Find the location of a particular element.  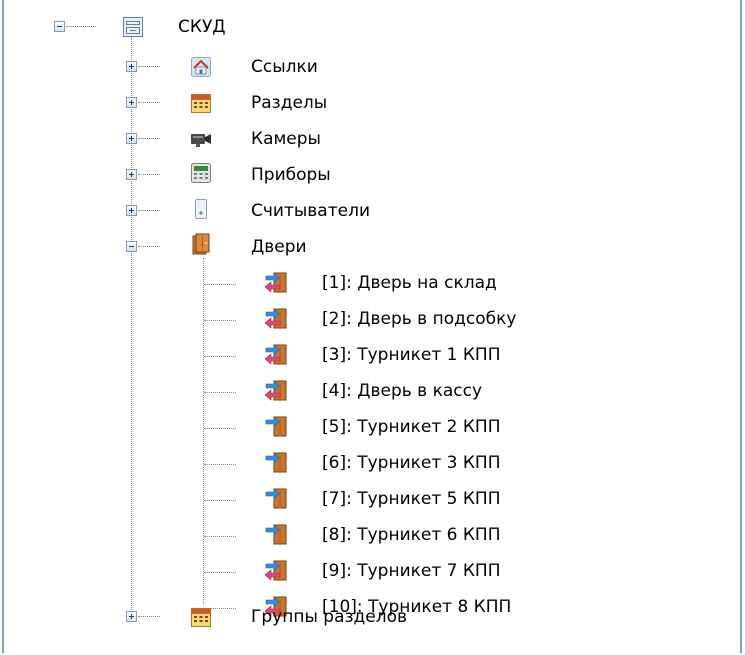

door-folder-icon is located at coordinates (201, 244).